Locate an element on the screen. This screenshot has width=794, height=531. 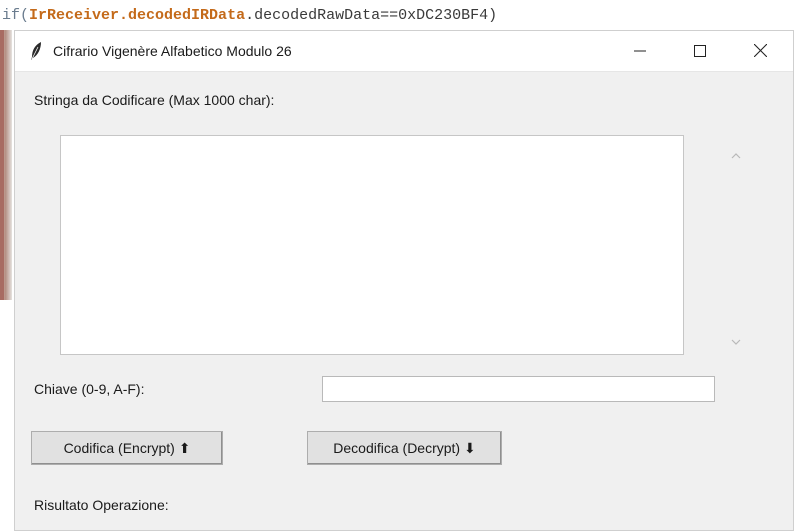
maximize-button is located at coordinates (700, 51).